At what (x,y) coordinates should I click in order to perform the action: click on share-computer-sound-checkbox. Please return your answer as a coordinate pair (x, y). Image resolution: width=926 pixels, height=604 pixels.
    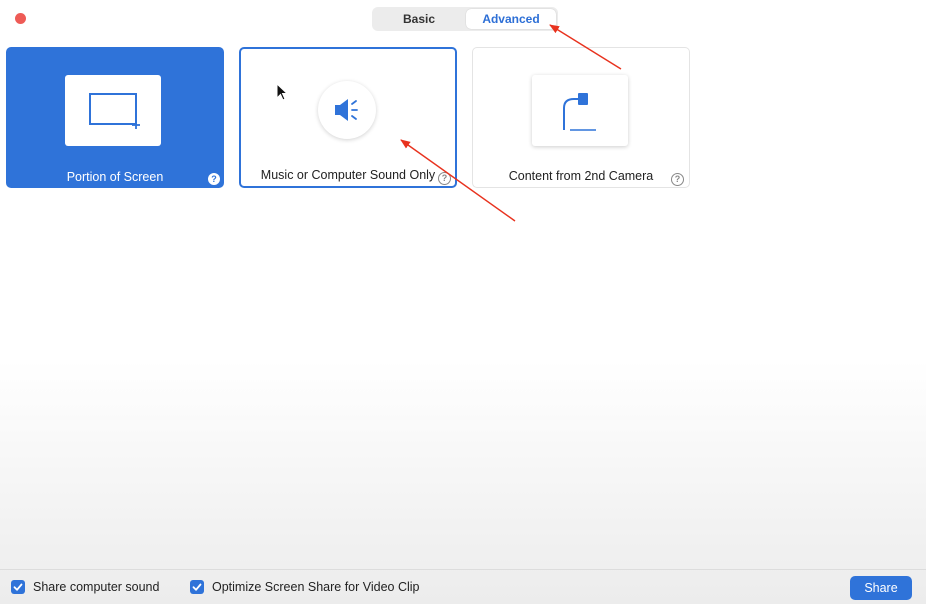
    Looking at the image, I should click on (18, 587).